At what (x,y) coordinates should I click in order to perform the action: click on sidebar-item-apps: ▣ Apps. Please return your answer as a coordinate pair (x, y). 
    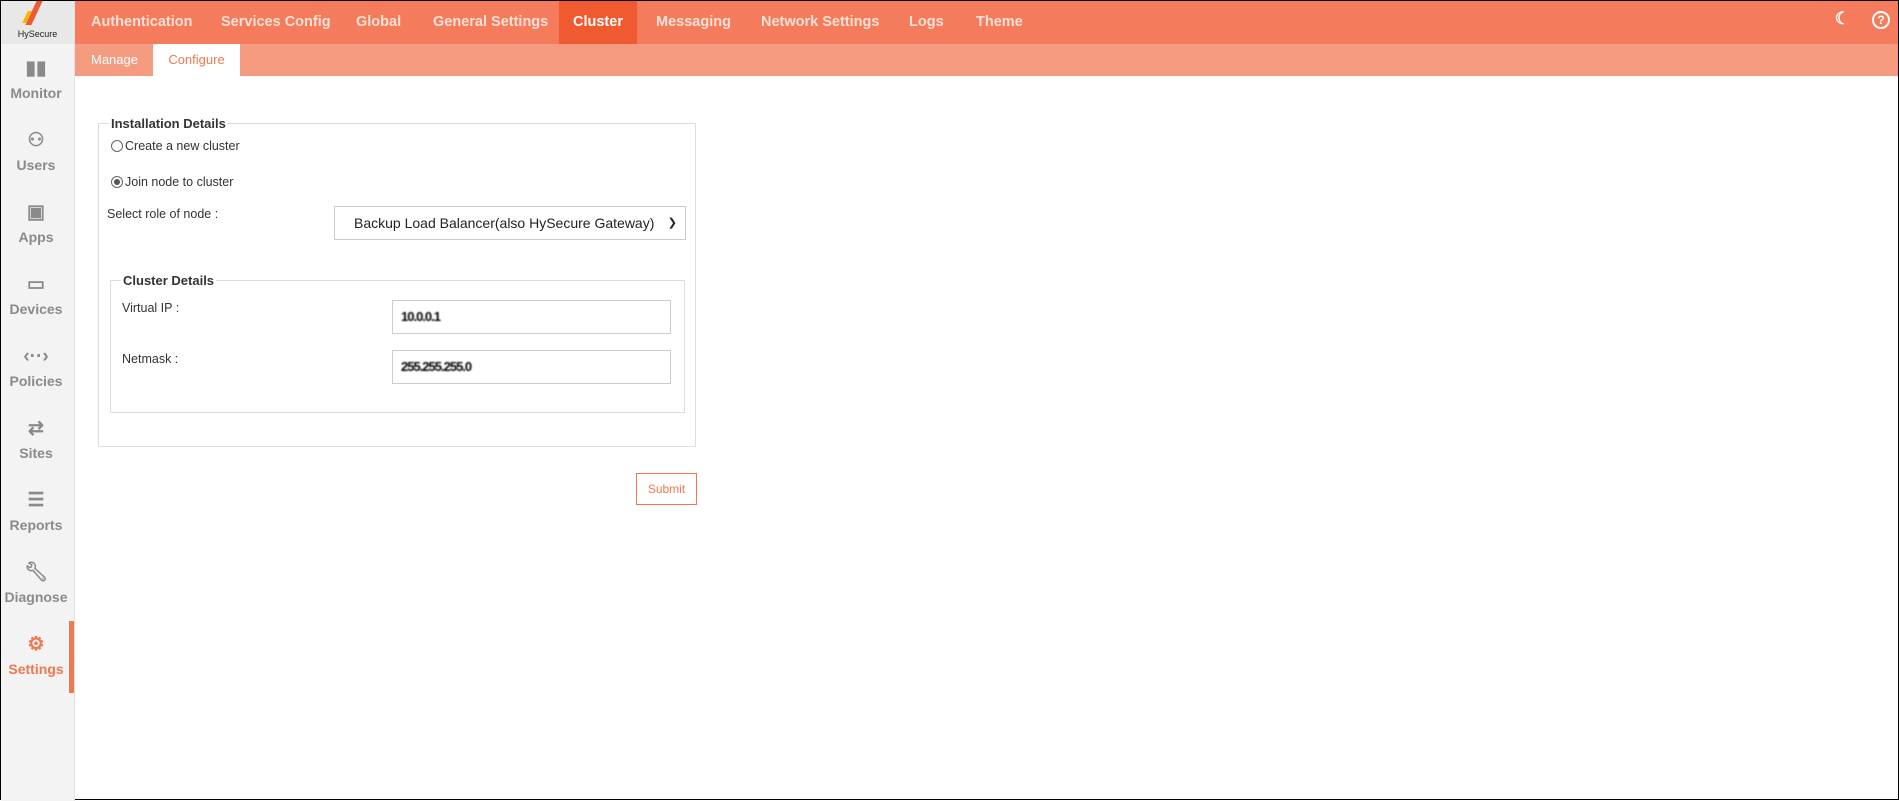
    Looking at the image, I should click on (36, 223).